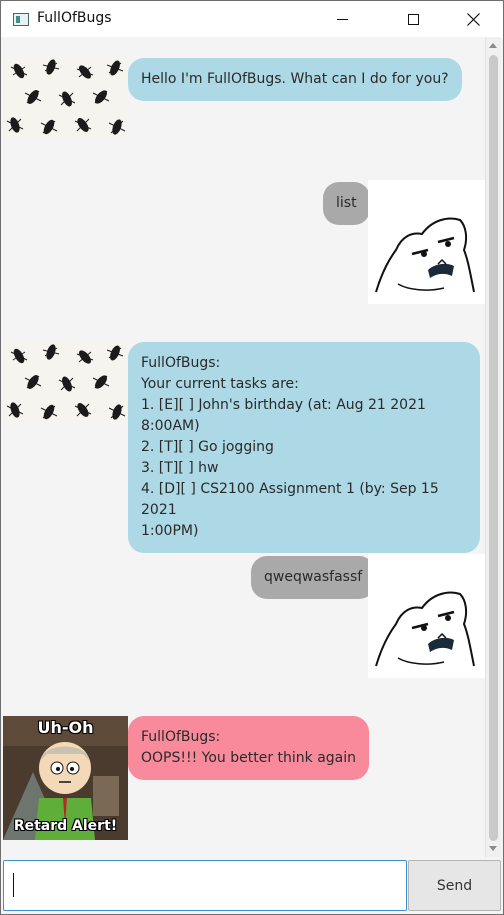  I want to click on maximize-icon, so click(413, 19).